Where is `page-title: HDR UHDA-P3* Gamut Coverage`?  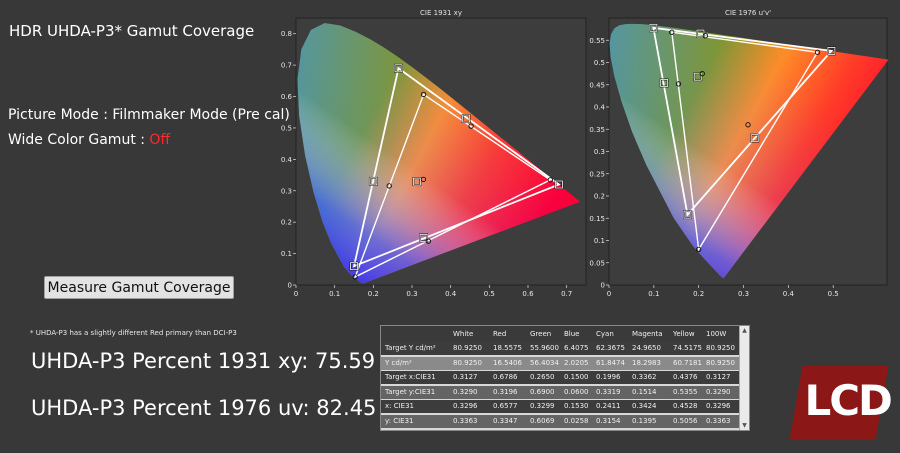
page-title: HDR UHDA-P3* Gamut Coverage is located at coordinates (132, 31).